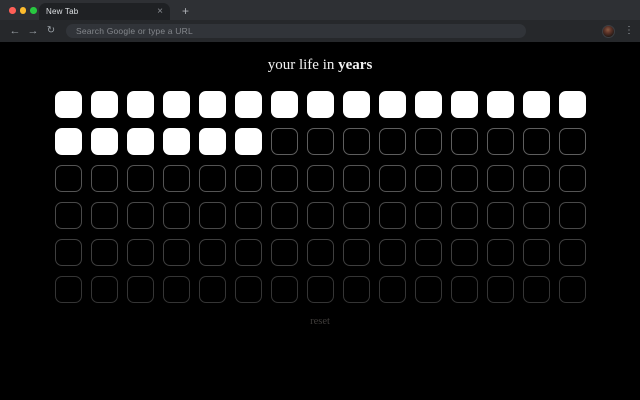 Image resolution: width=640 pixels, height=400 pixels. What do you see at coordinates (33, 10) in the screenshot?
I see `zoom-window-button` at bounding box center [33, 10].